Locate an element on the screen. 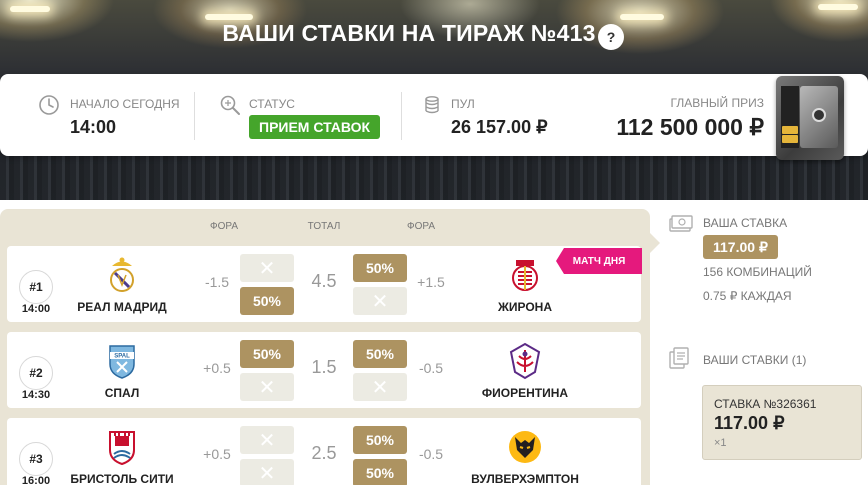 The width and height of the screenshot is (868, 485). tickets-icon is located at coordinates (679, 358).